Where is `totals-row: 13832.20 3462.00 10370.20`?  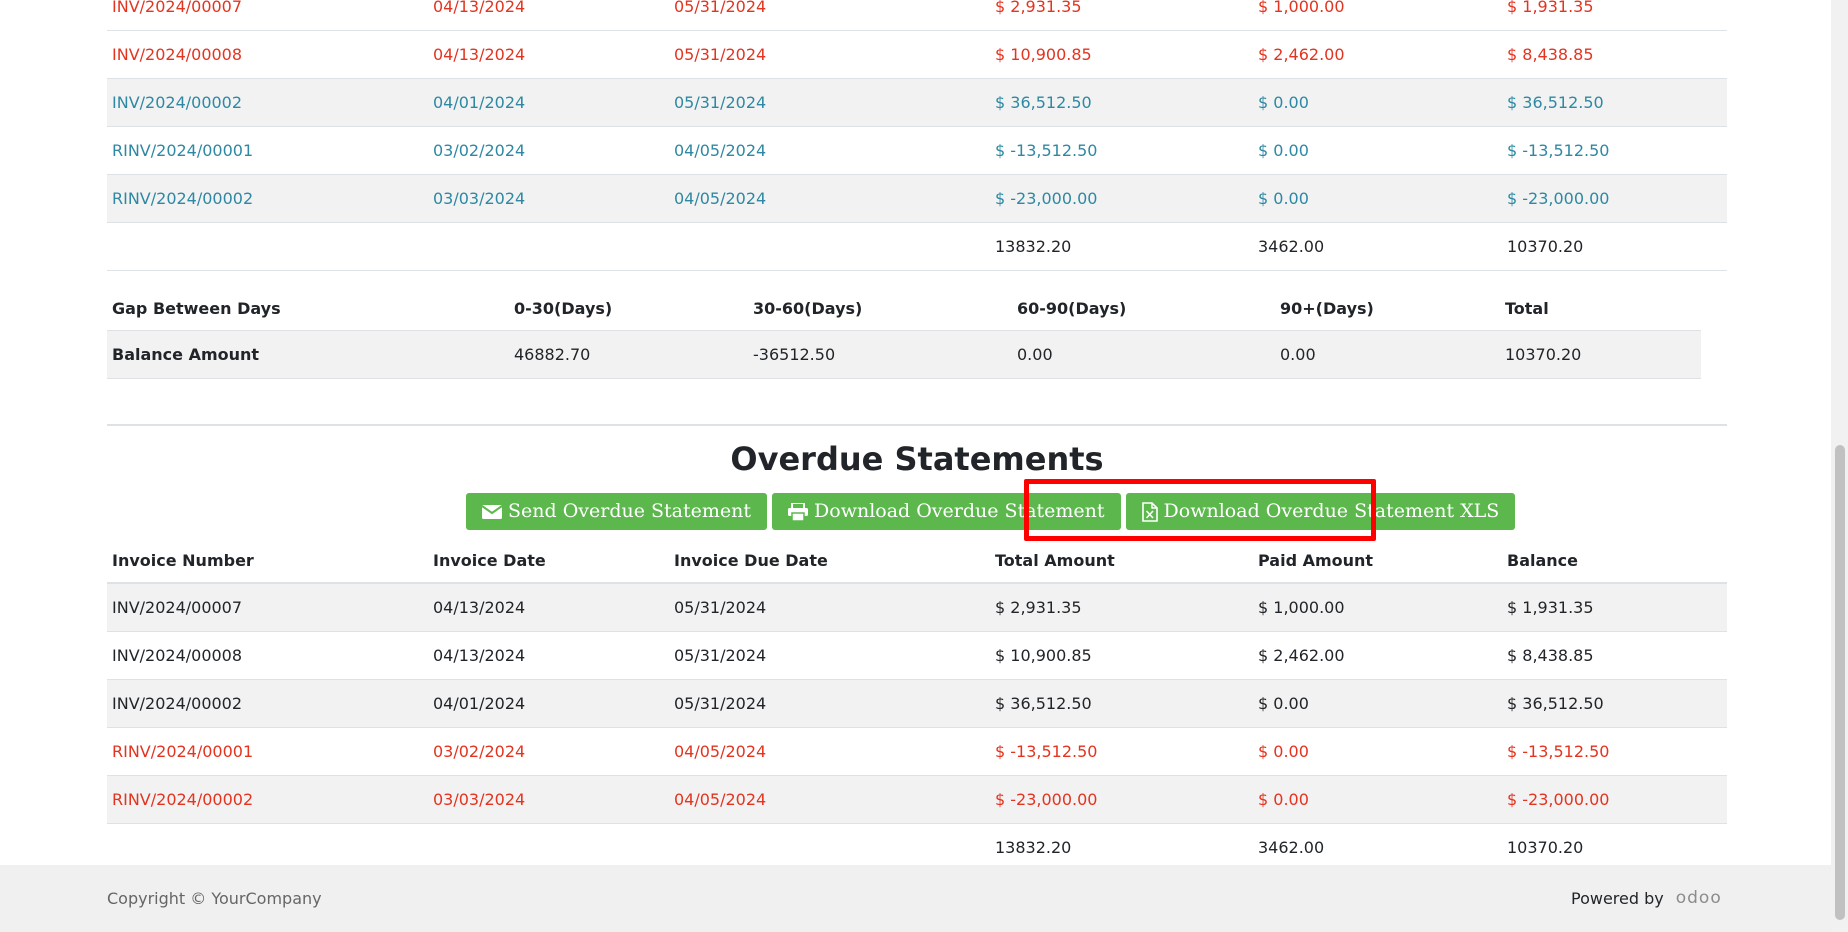 totals-row: 13832.20 3462.00 10370.20 is located at coordinates (917, 246).